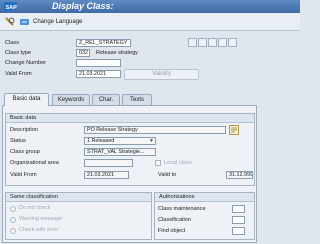  I want to click on tab-basic-data: Basic data, so click(26, 99).